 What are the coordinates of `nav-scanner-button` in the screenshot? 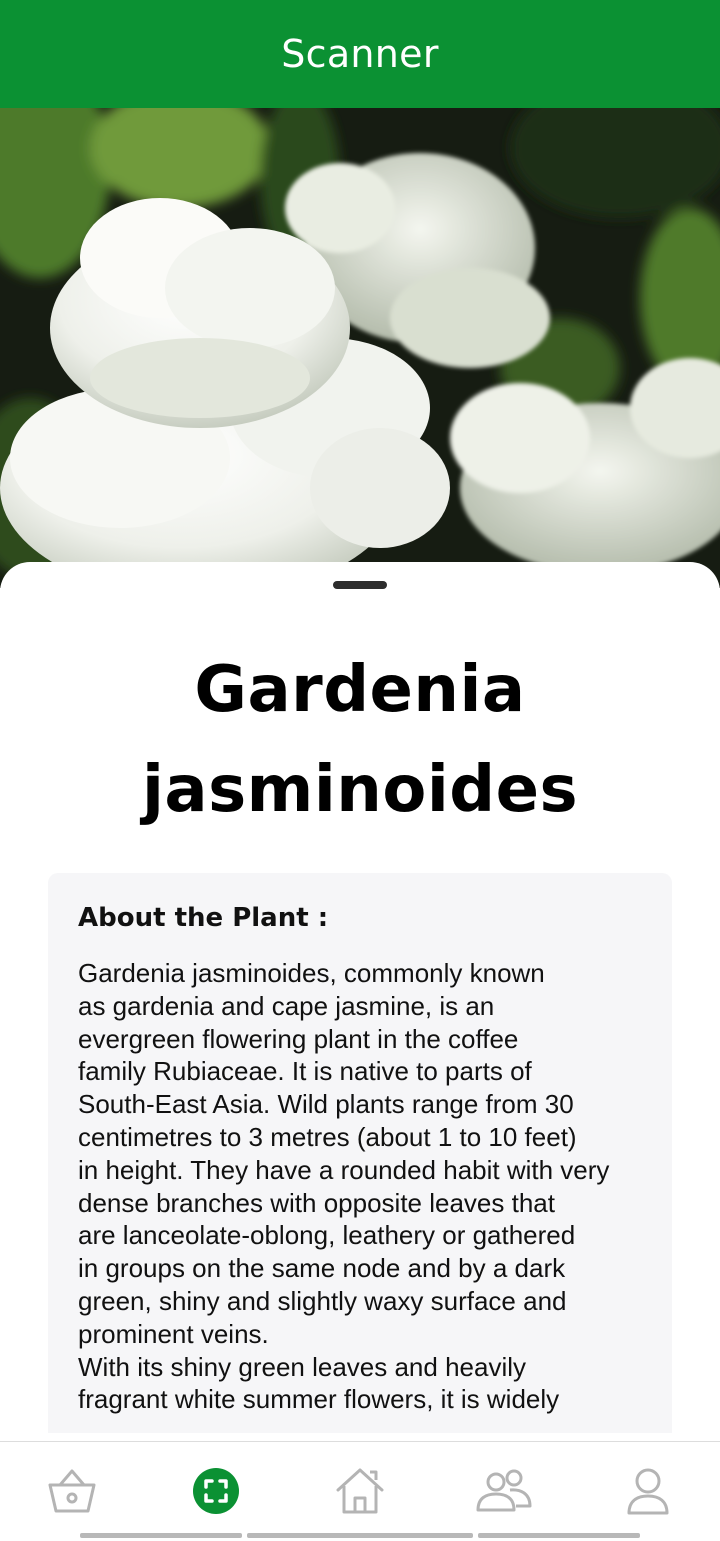 It's located at (216, 1491).